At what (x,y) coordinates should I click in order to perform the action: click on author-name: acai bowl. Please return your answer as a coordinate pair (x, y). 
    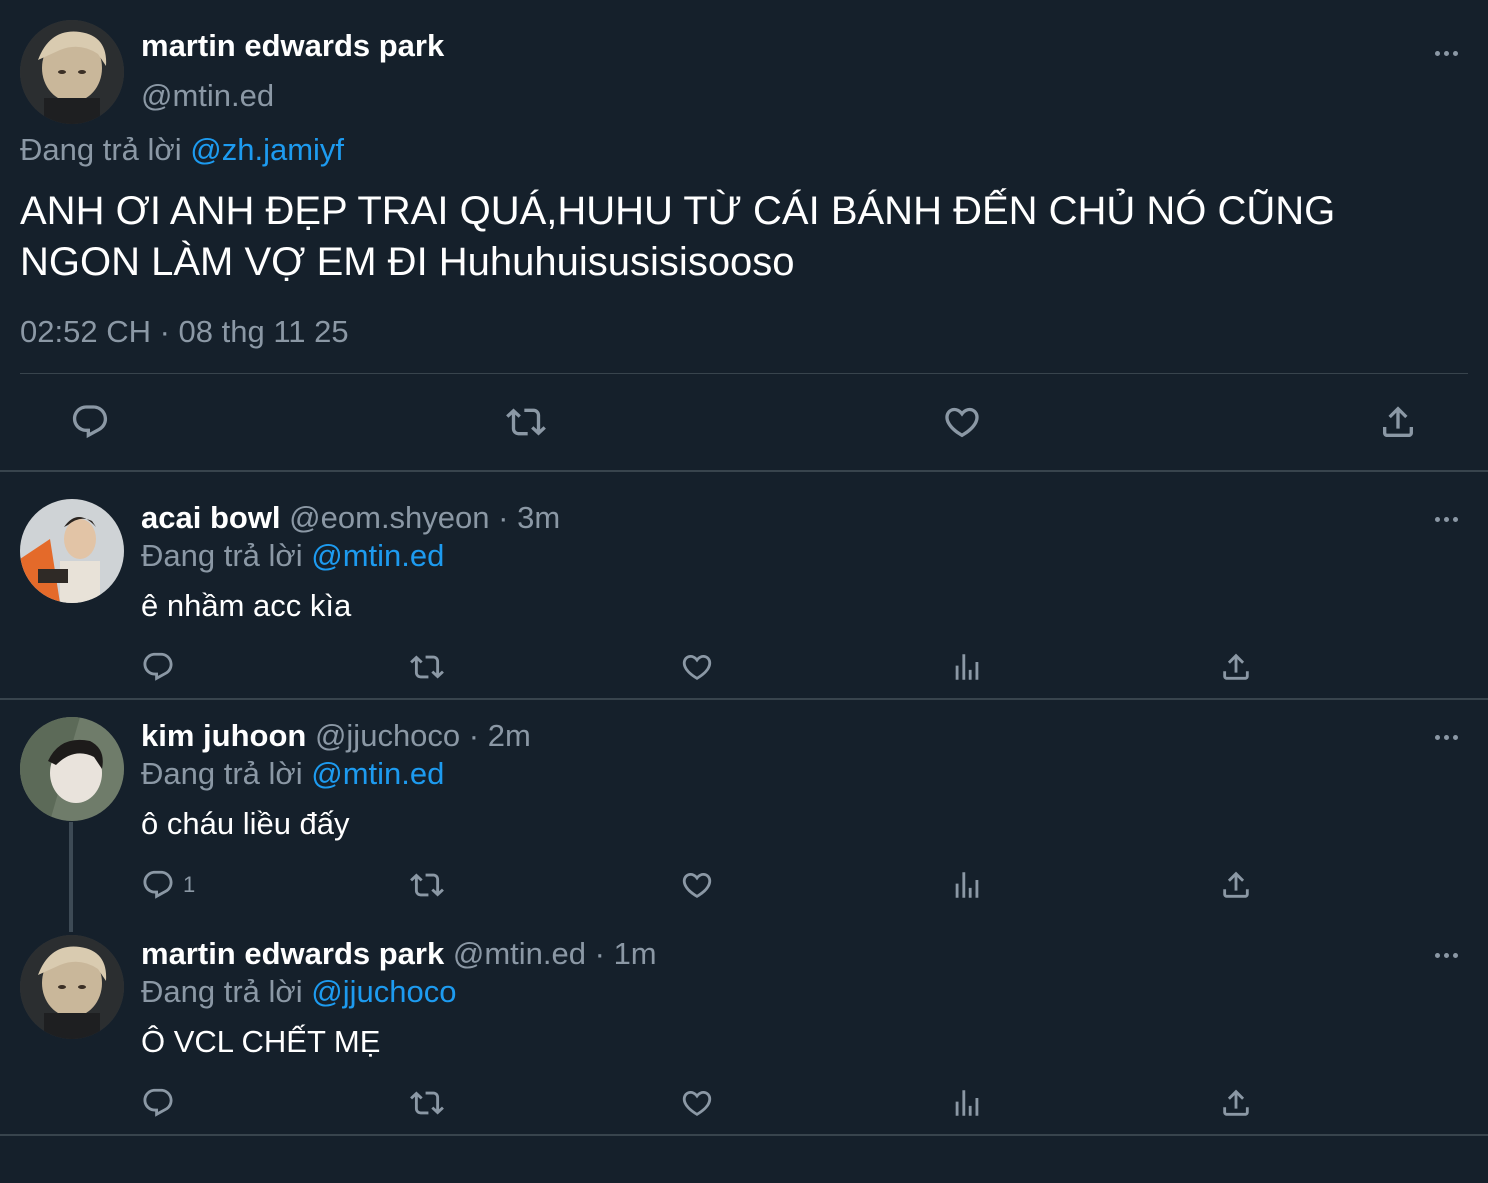
    Looking at the image, I should click on (211, 517).